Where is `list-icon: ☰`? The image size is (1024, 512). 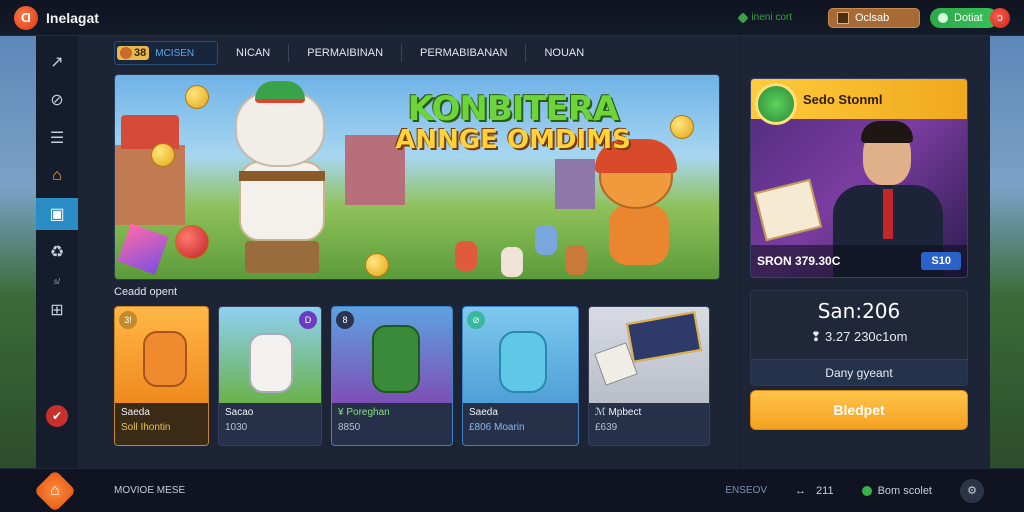
list-icon: ☰ is located at coordinates (57, 138).